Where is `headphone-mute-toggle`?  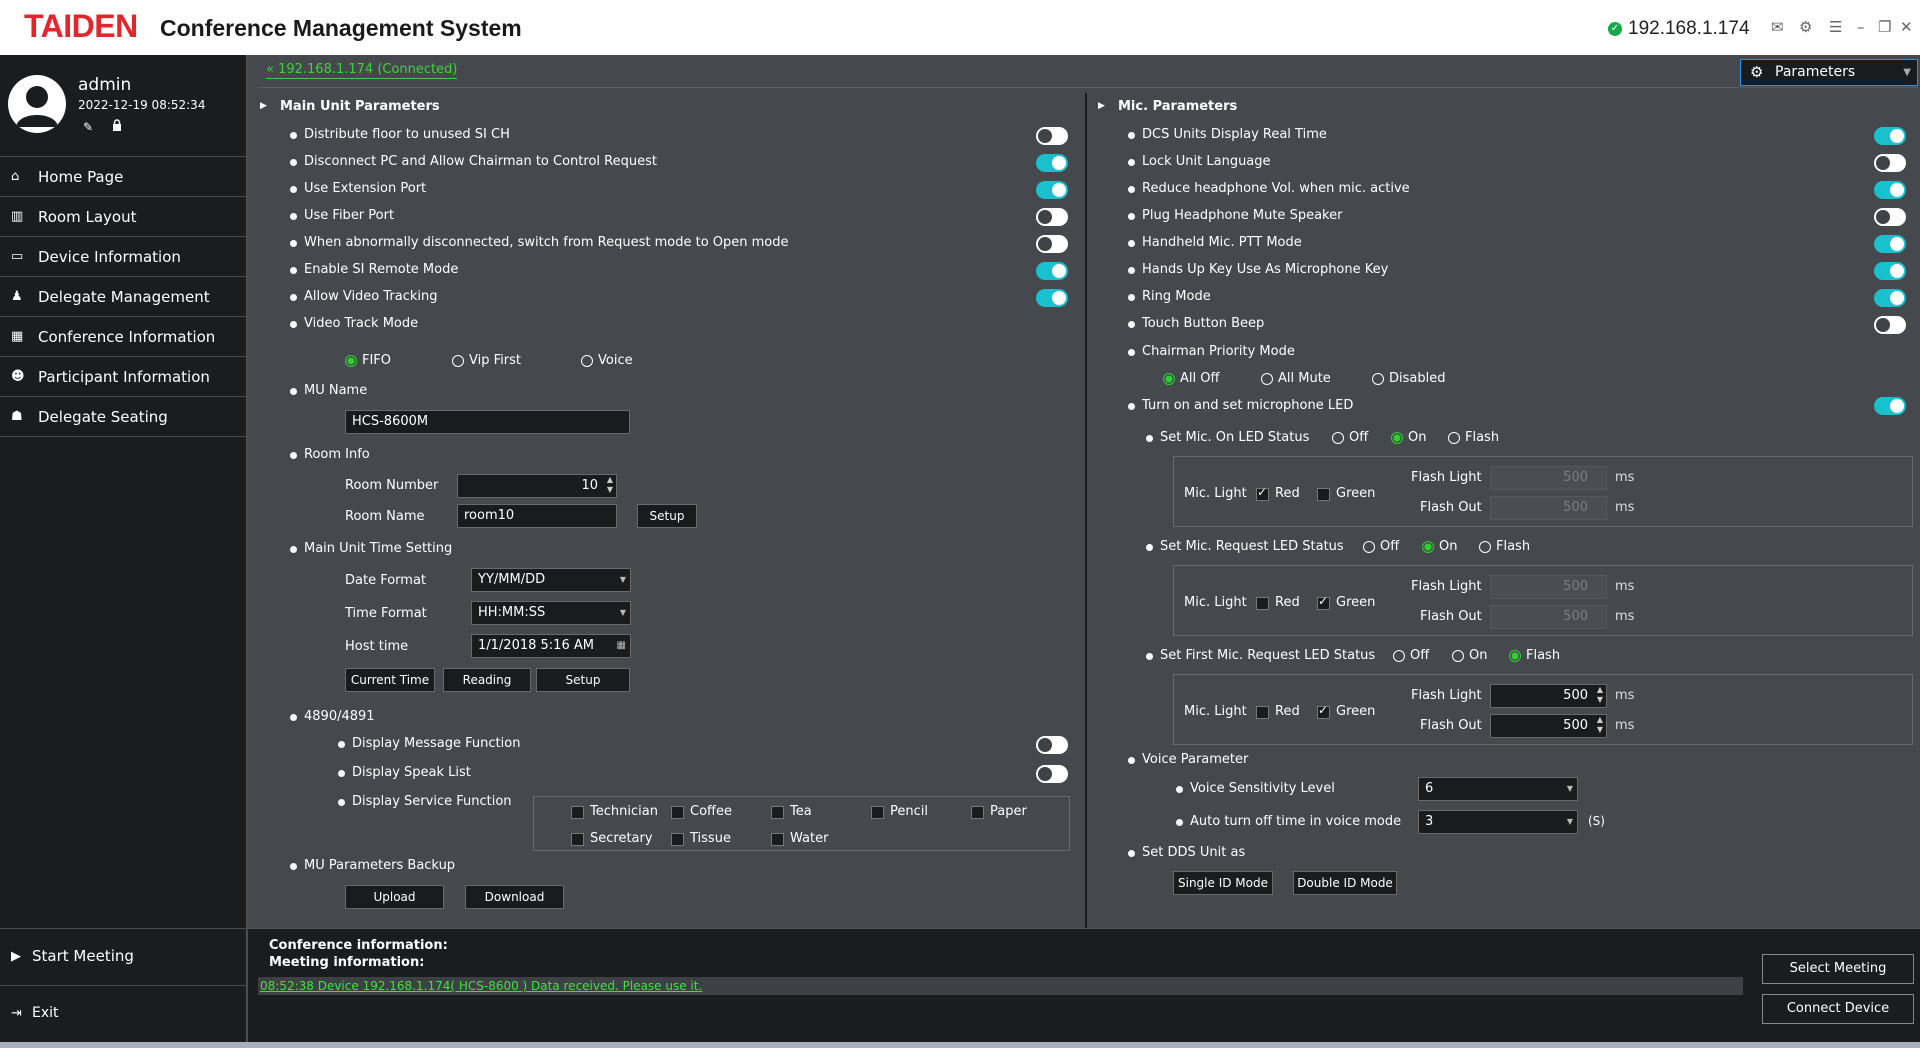
headphone-mute-toggle is located at coordinates (1890, 217).